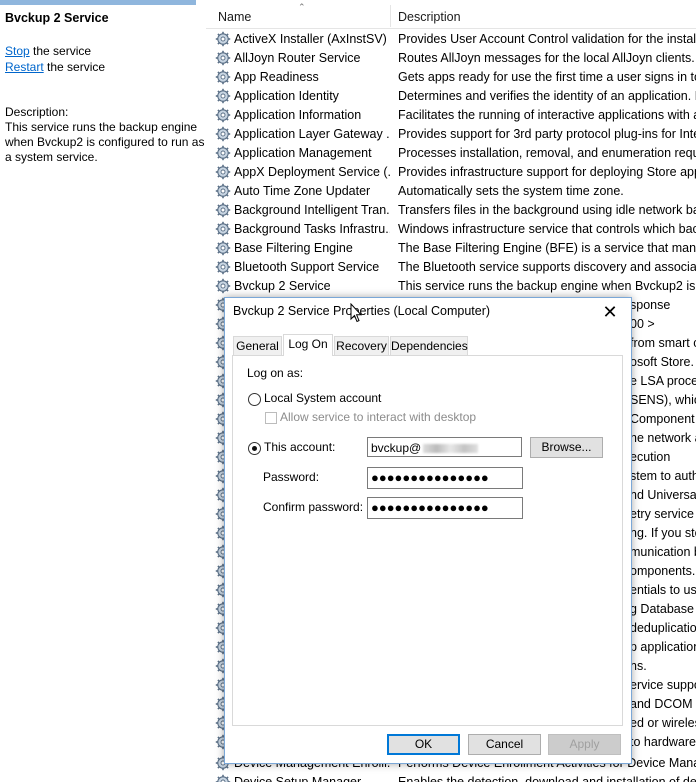 Image resolution: width=696 pixels, height=782 pixels. What do you see at coordinates (663, 343) in the screenshot?
I see `service-description: from smart c` at bounding box center [663, 343].